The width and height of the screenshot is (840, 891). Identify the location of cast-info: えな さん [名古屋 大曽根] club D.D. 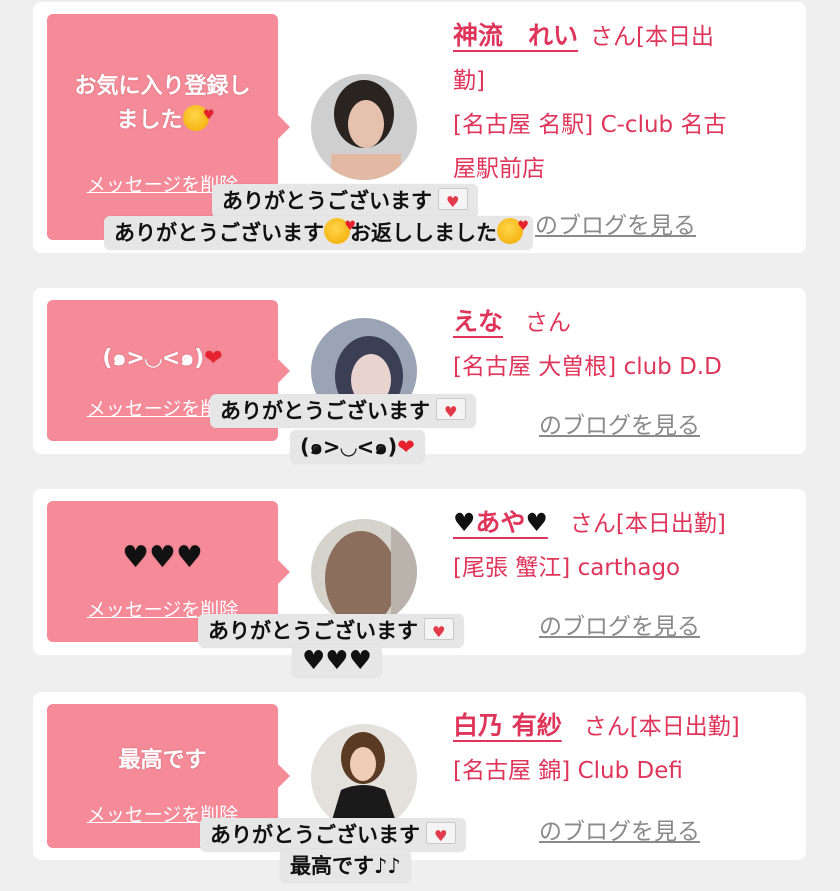
(587, 343).